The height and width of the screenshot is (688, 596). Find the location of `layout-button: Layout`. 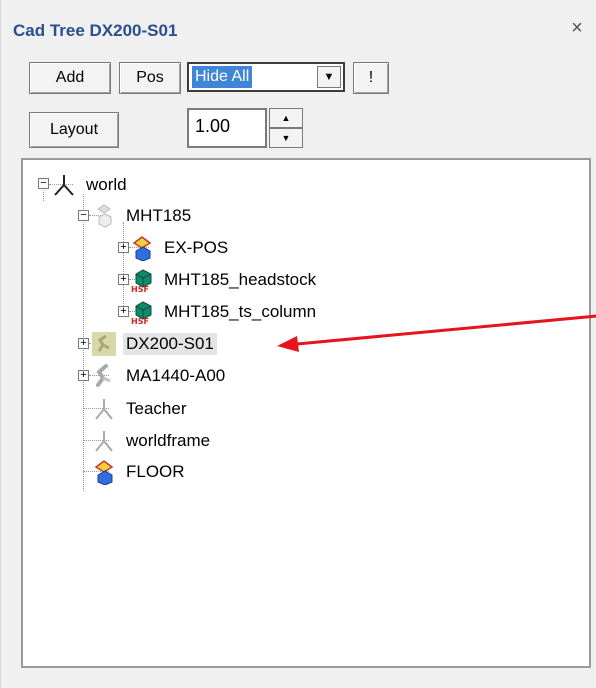

layout-button: Layout is located at coordinates (74, 130).